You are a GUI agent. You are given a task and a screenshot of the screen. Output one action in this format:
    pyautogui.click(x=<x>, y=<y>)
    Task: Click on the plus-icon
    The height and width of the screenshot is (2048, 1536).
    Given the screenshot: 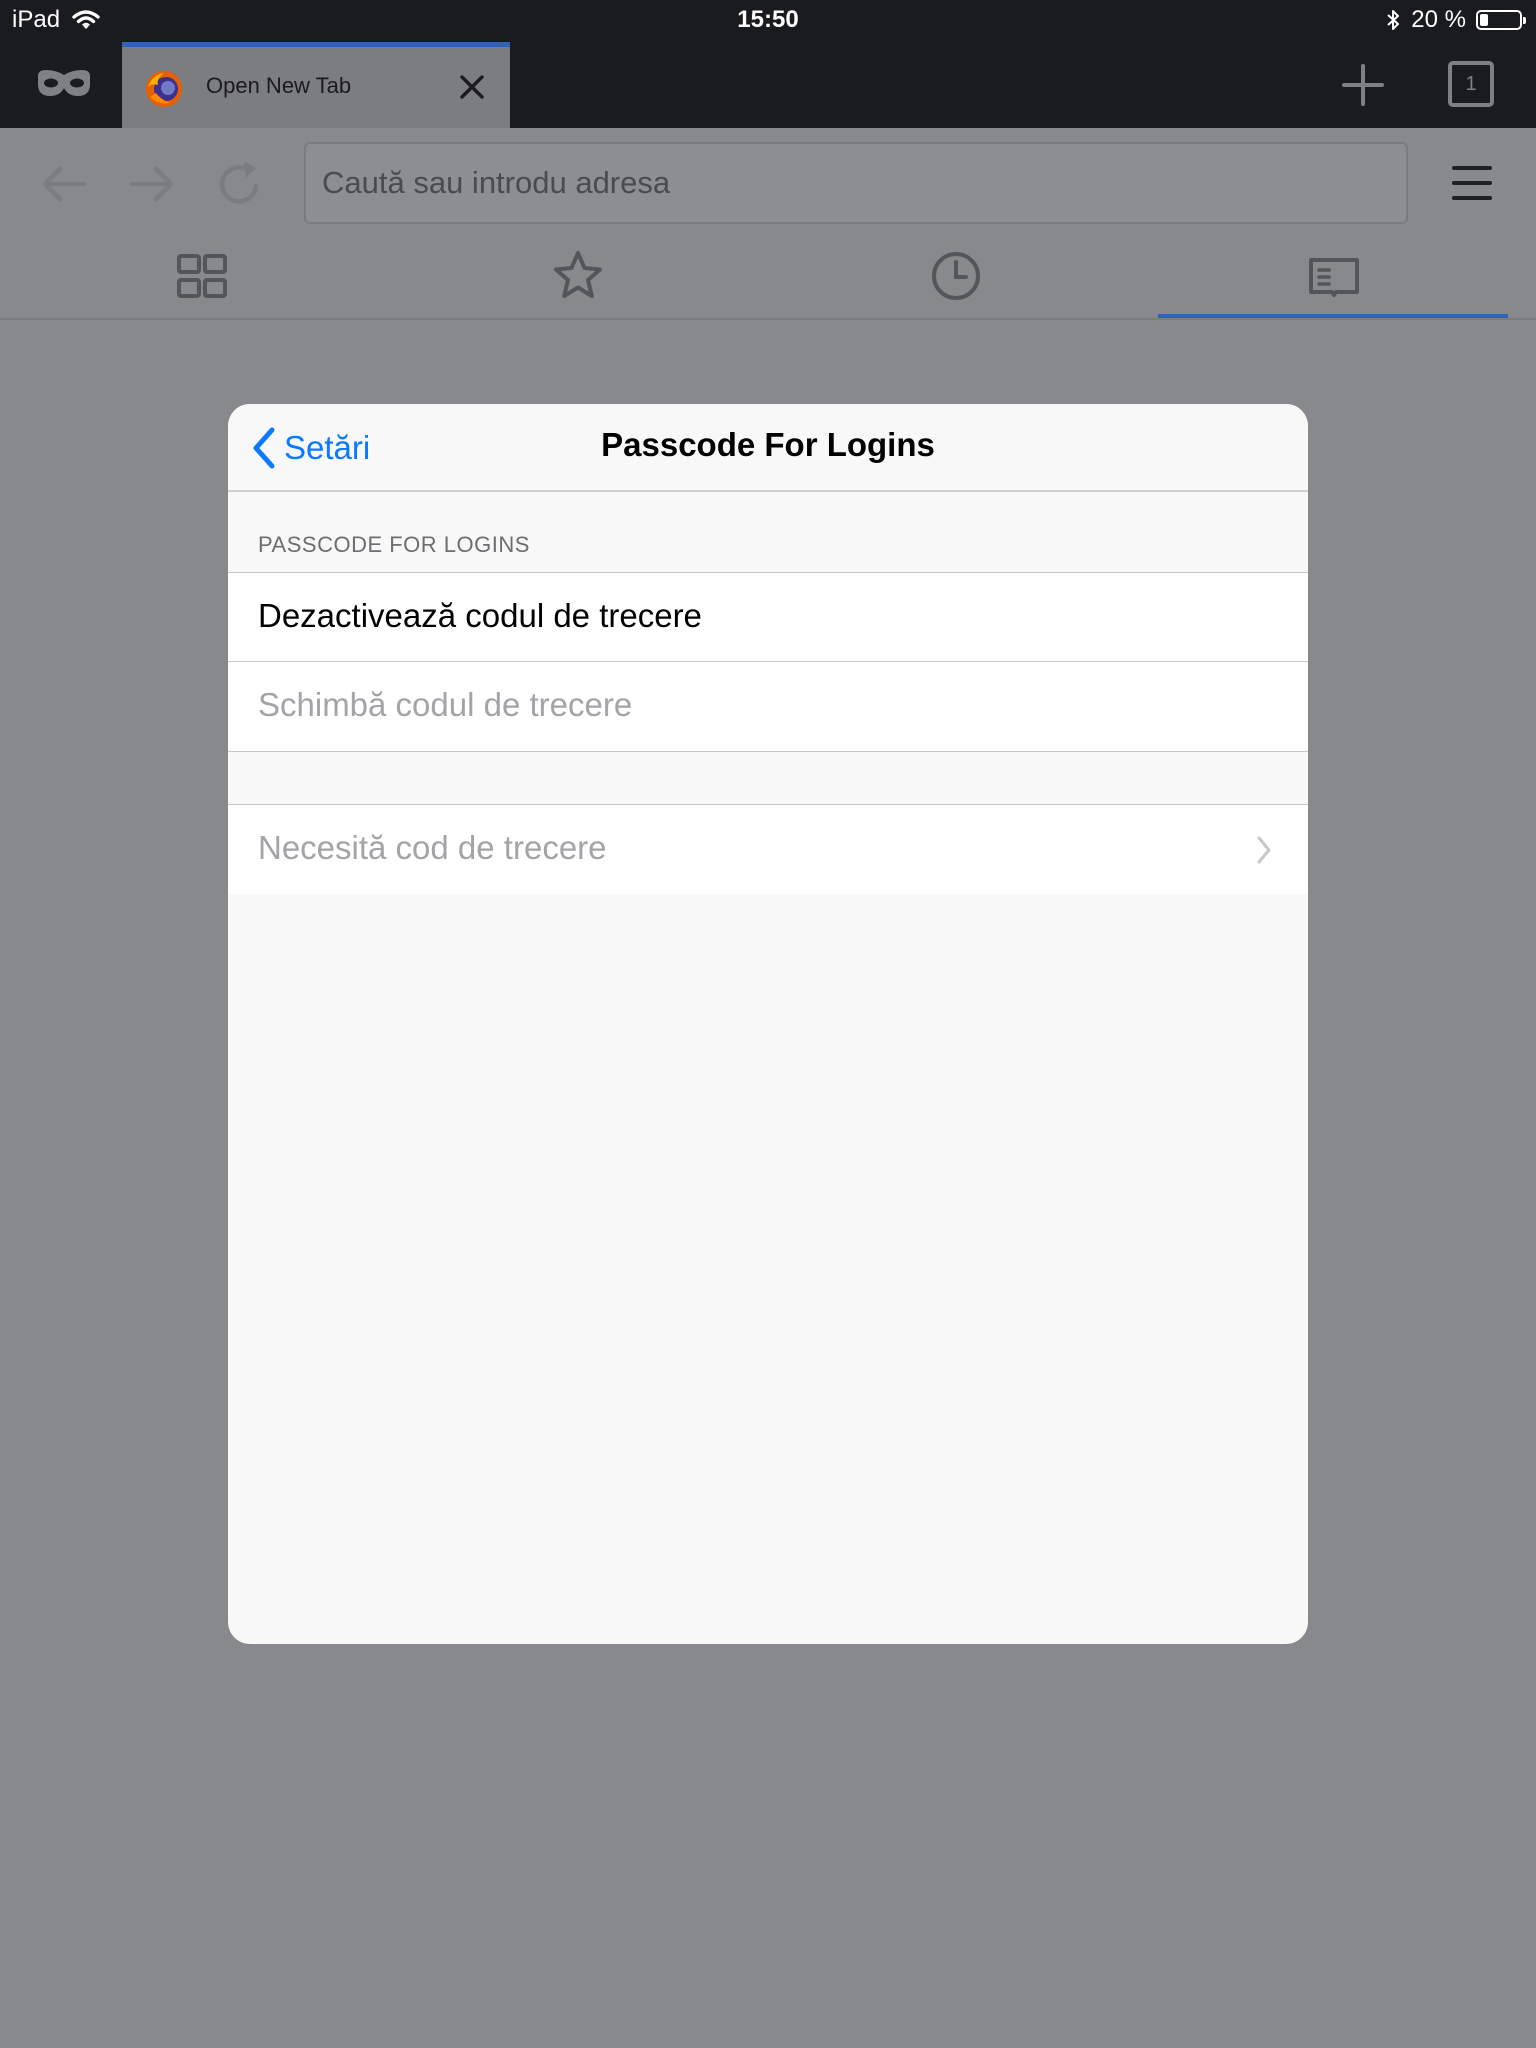 What is the action you would take?
    pyautogui.click(x=1363, y=85)
    